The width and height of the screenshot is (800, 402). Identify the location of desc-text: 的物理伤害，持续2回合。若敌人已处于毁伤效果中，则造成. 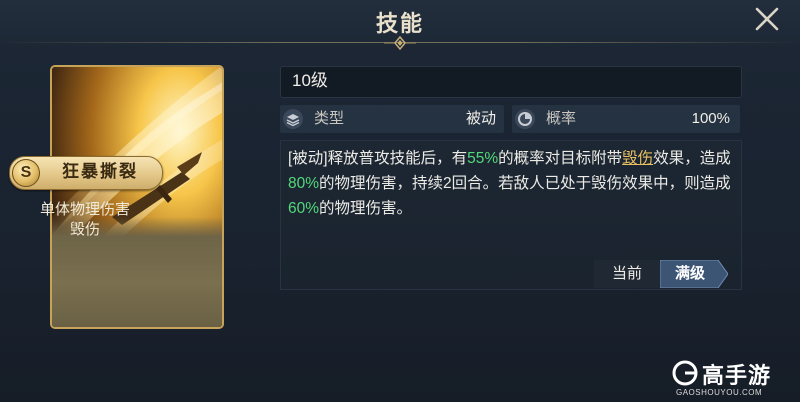
(525, 183).